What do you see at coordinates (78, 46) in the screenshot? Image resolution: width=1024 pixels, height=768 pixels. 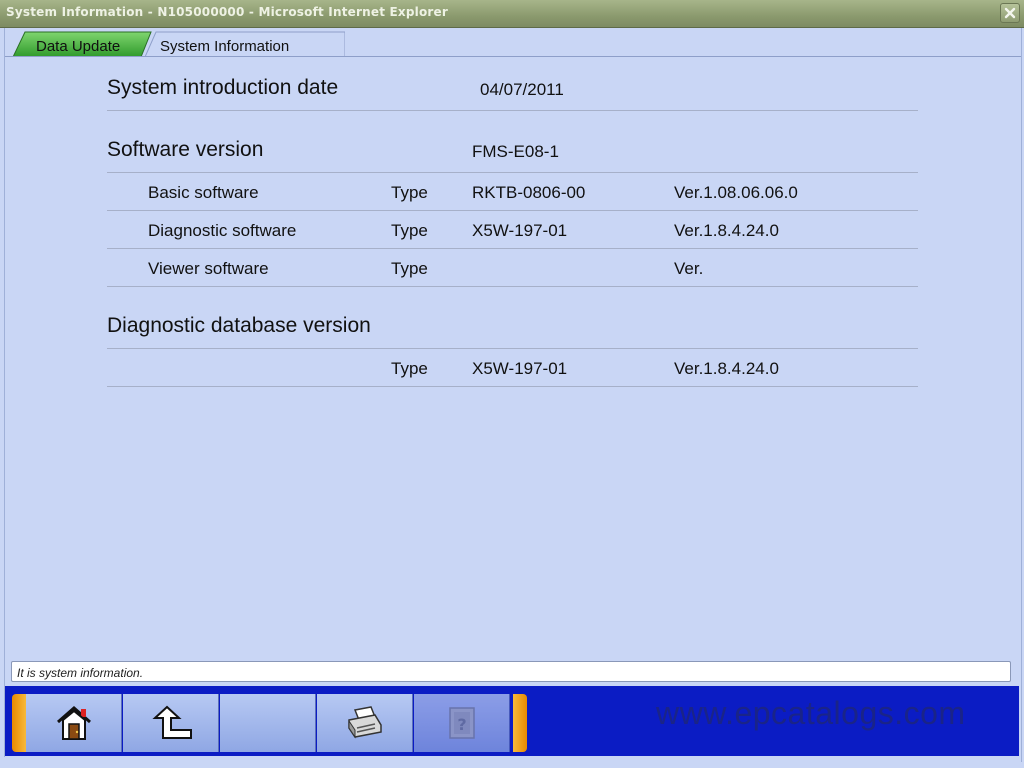 I see `tab-label: Data Update` at bounding box center [78, 46].